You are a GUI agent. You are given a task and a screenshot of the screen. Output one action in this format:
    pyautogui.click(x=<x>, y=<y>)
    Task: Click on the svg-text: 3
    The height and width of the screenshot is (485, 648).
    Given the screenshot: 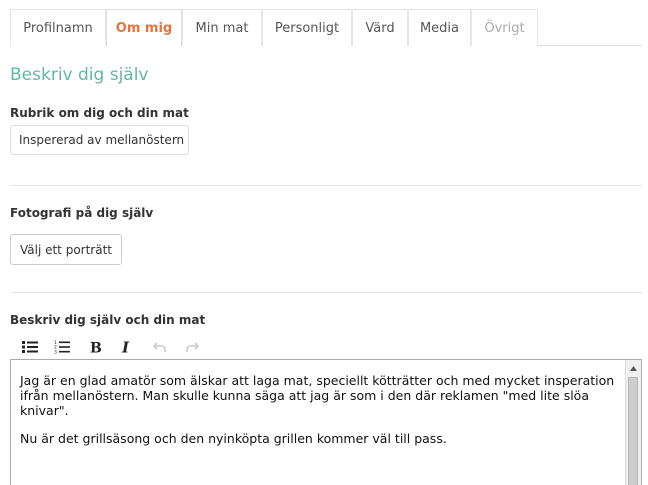 What is the action you would take?
    pyautogui.click(x=55, y=351)
    